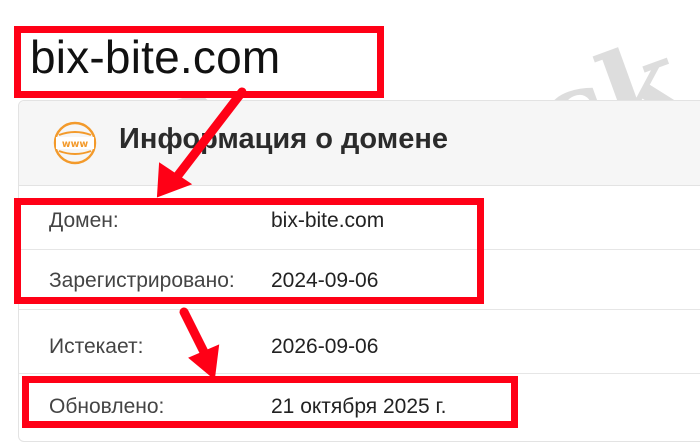 This screenshot has width=700, height=442. I want to click on row-label: Истекает:, so click(96, 346).